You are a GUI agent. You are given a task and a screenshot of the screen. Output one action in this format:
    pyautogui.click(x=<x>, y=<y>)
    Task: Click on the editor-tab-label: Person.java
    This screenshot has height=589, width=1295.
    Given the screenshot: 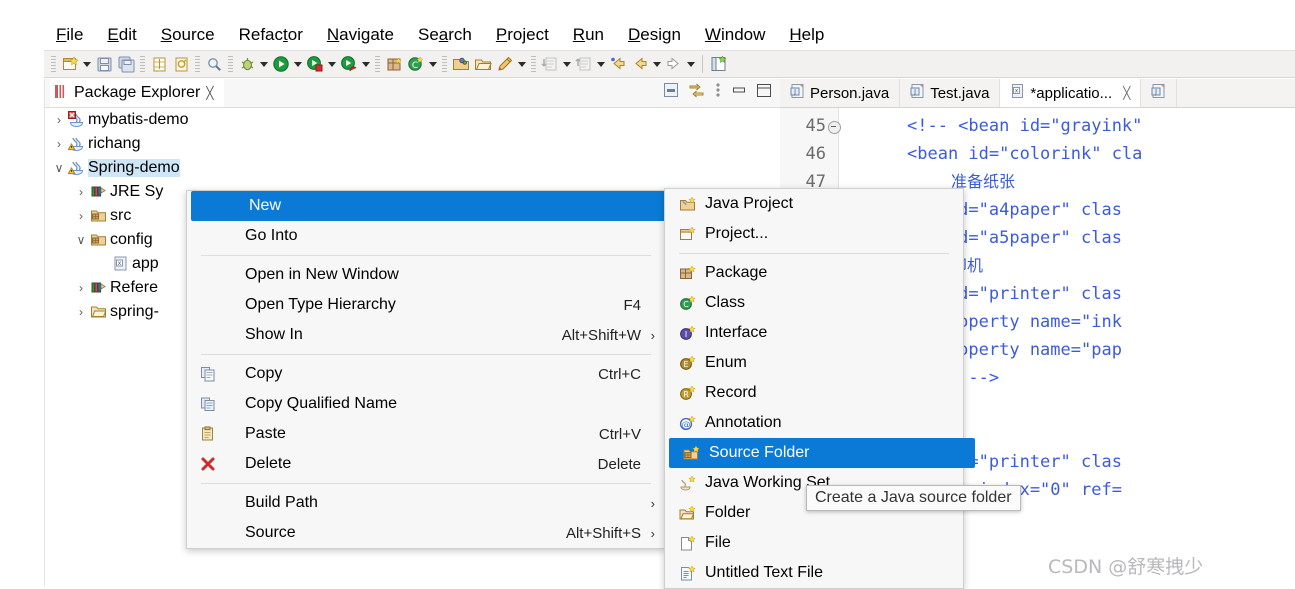 What is the action you would take?
    pyautogui.click(x=850, y=93)
    